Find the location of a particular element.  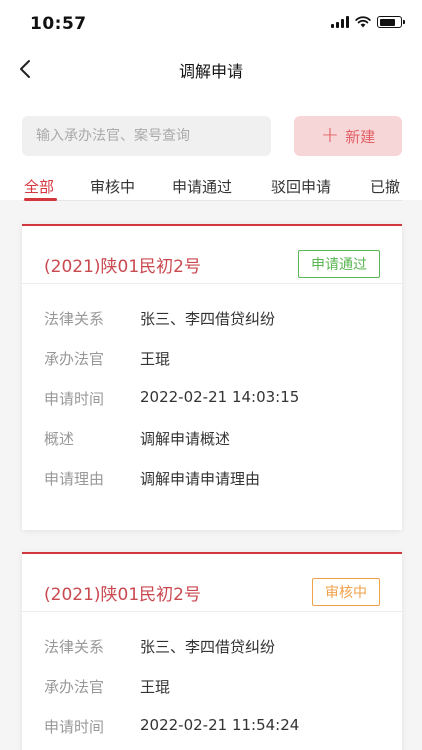

status-icons is located at coordinates (368, 22).